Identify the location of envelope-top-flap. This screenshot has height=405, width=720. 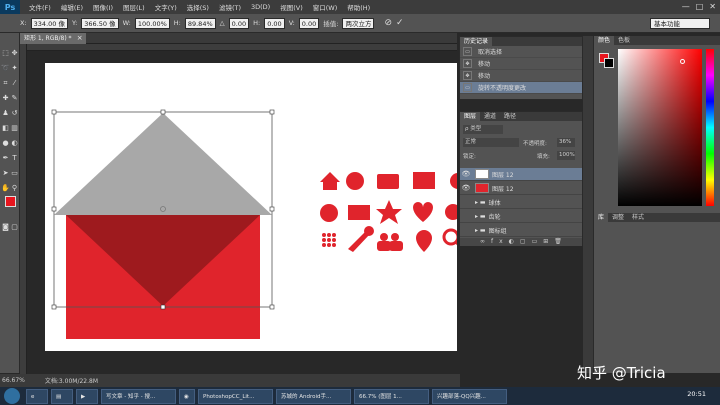
(163, 164).